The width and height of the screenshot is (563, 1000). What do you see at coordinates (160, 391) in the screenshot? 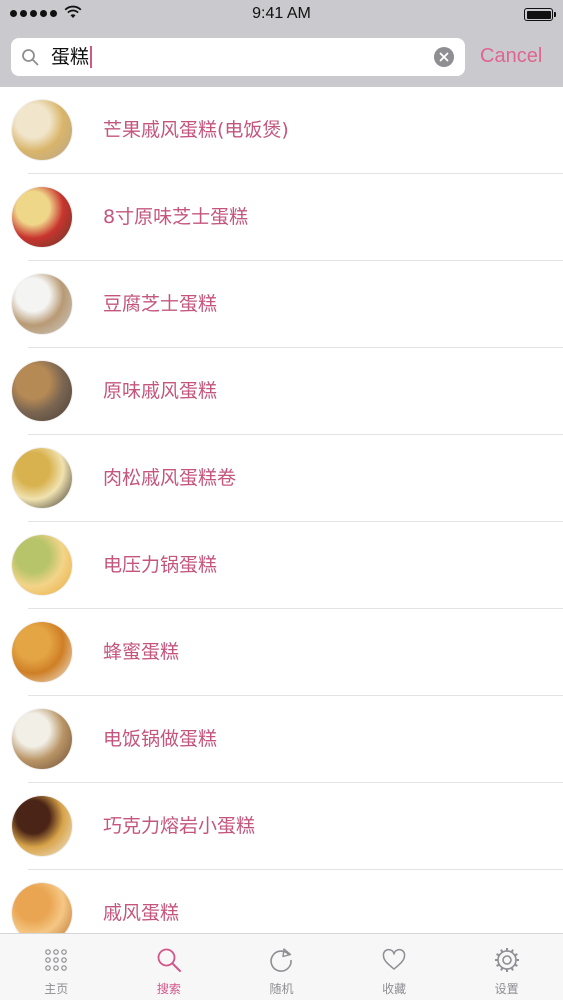
I see `result-title: 原味戚风蛋糕` at bounding box center [160, 391].